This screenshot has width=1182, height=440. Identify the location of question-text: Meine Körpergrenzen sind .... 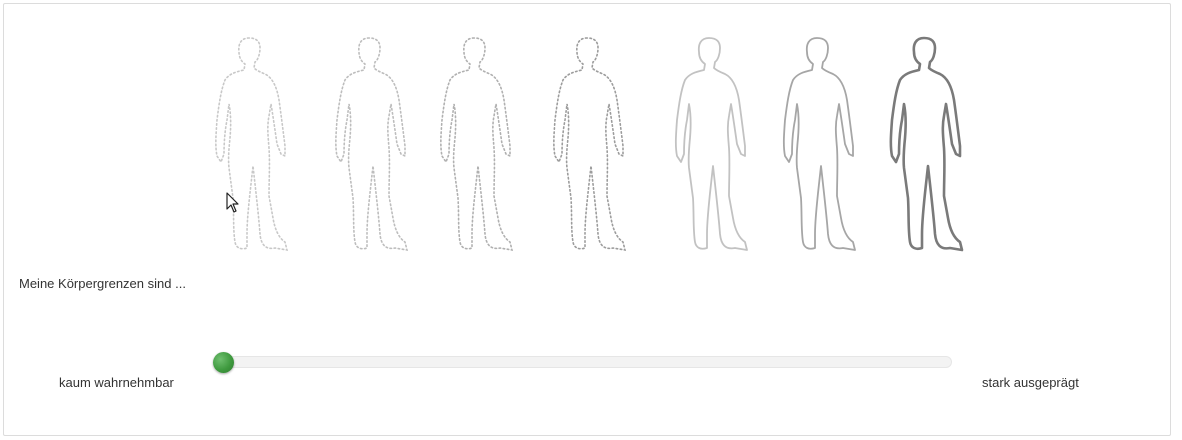
(102, 283).